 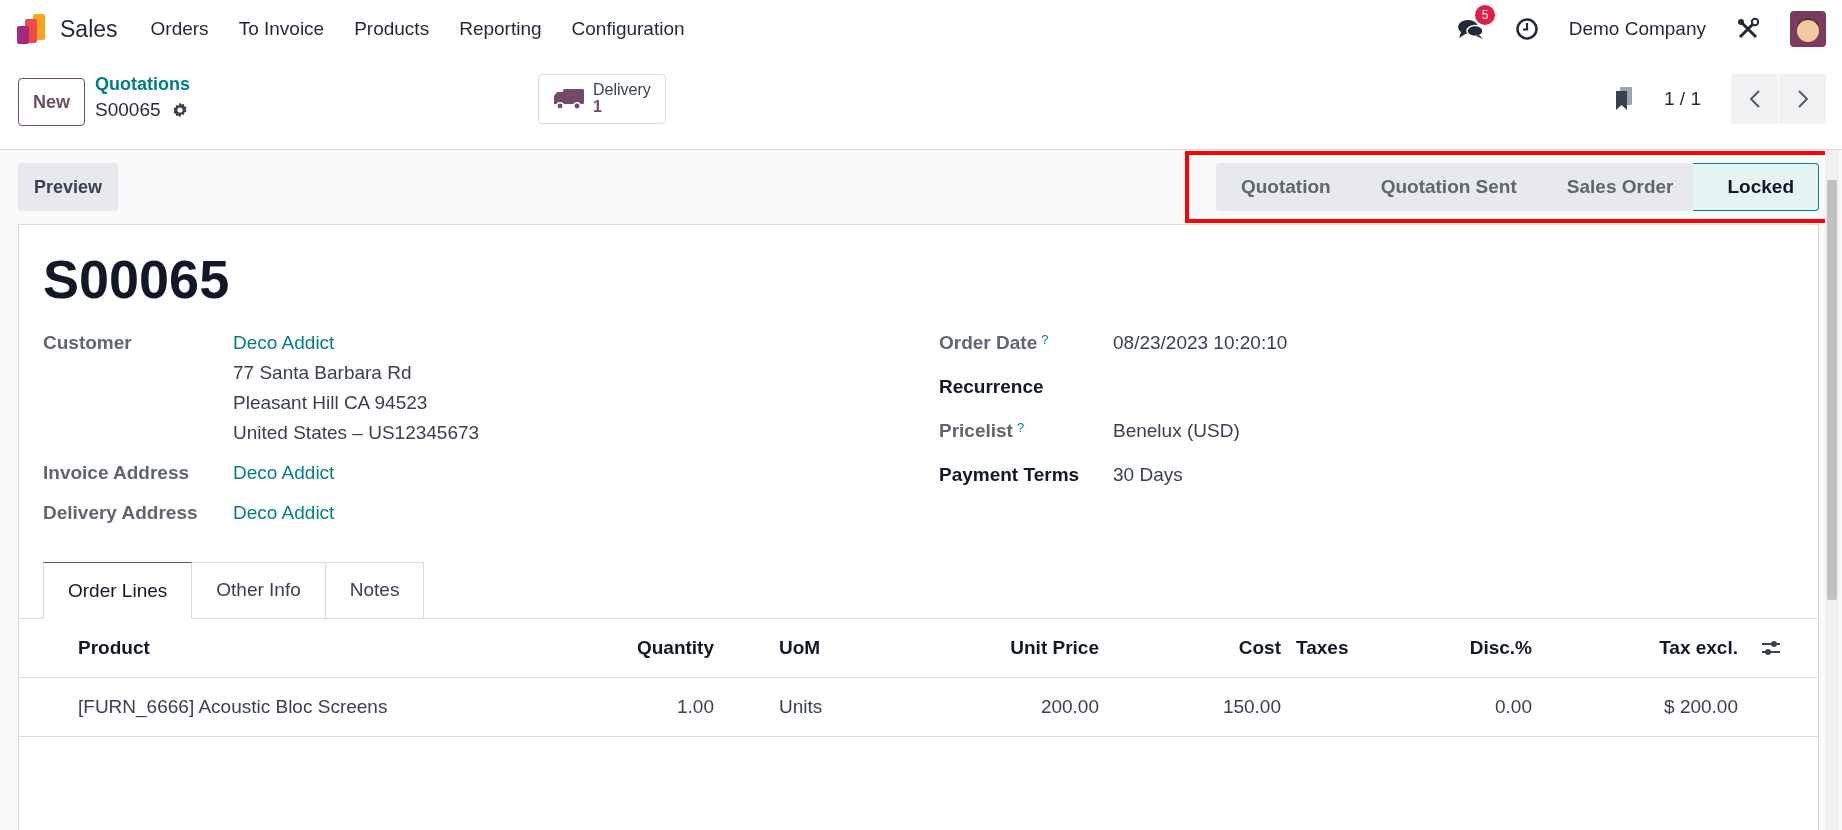 What do you see at coordinates (1682, 99) in the screenshot?
I see `pager-value: 1 / 1` at bounding box center [1682, 99].